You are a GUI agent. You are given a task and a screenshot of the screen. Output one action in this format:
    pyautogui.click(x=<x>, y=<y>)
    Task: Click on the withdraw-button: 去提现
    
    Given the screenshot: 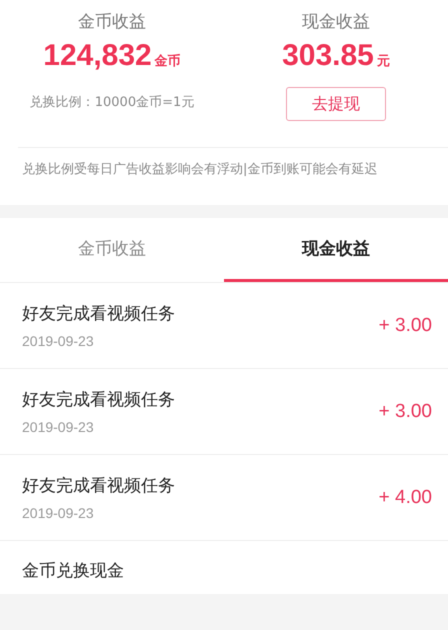 What is the action you would take?
    pyautogui.click(x=336, y=104)
    